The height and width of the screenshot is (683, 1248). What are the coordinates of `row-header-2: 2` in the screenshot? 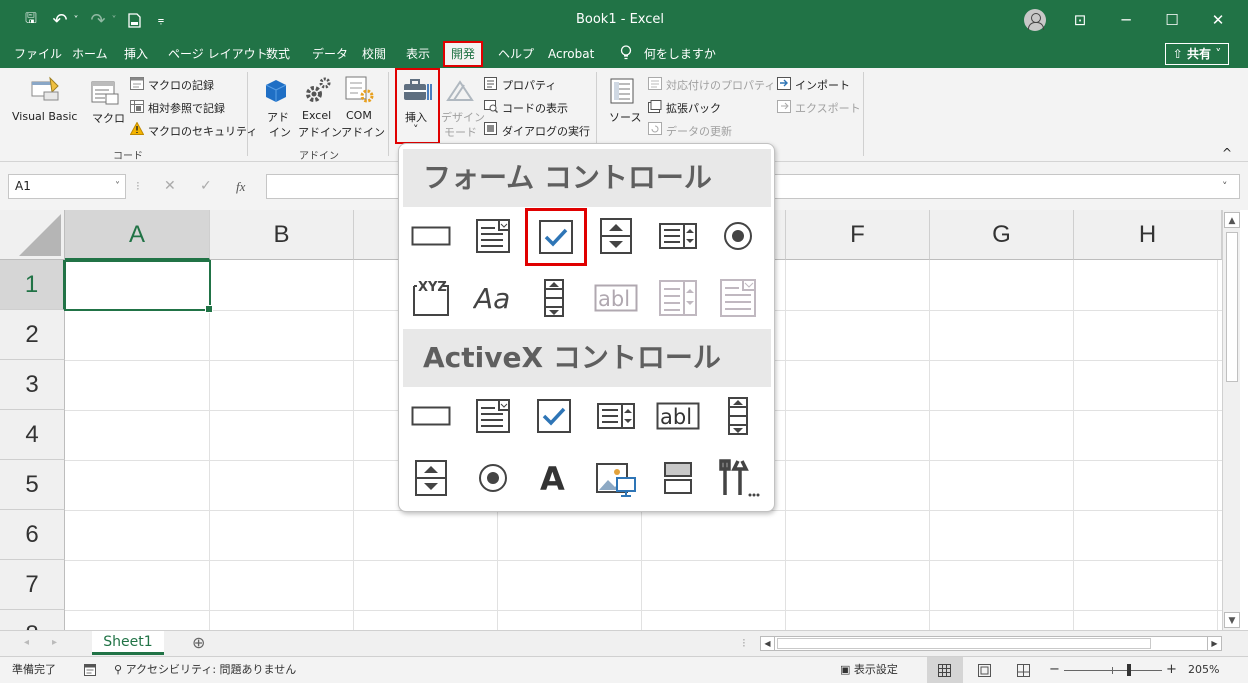 It's located at (32, 335).